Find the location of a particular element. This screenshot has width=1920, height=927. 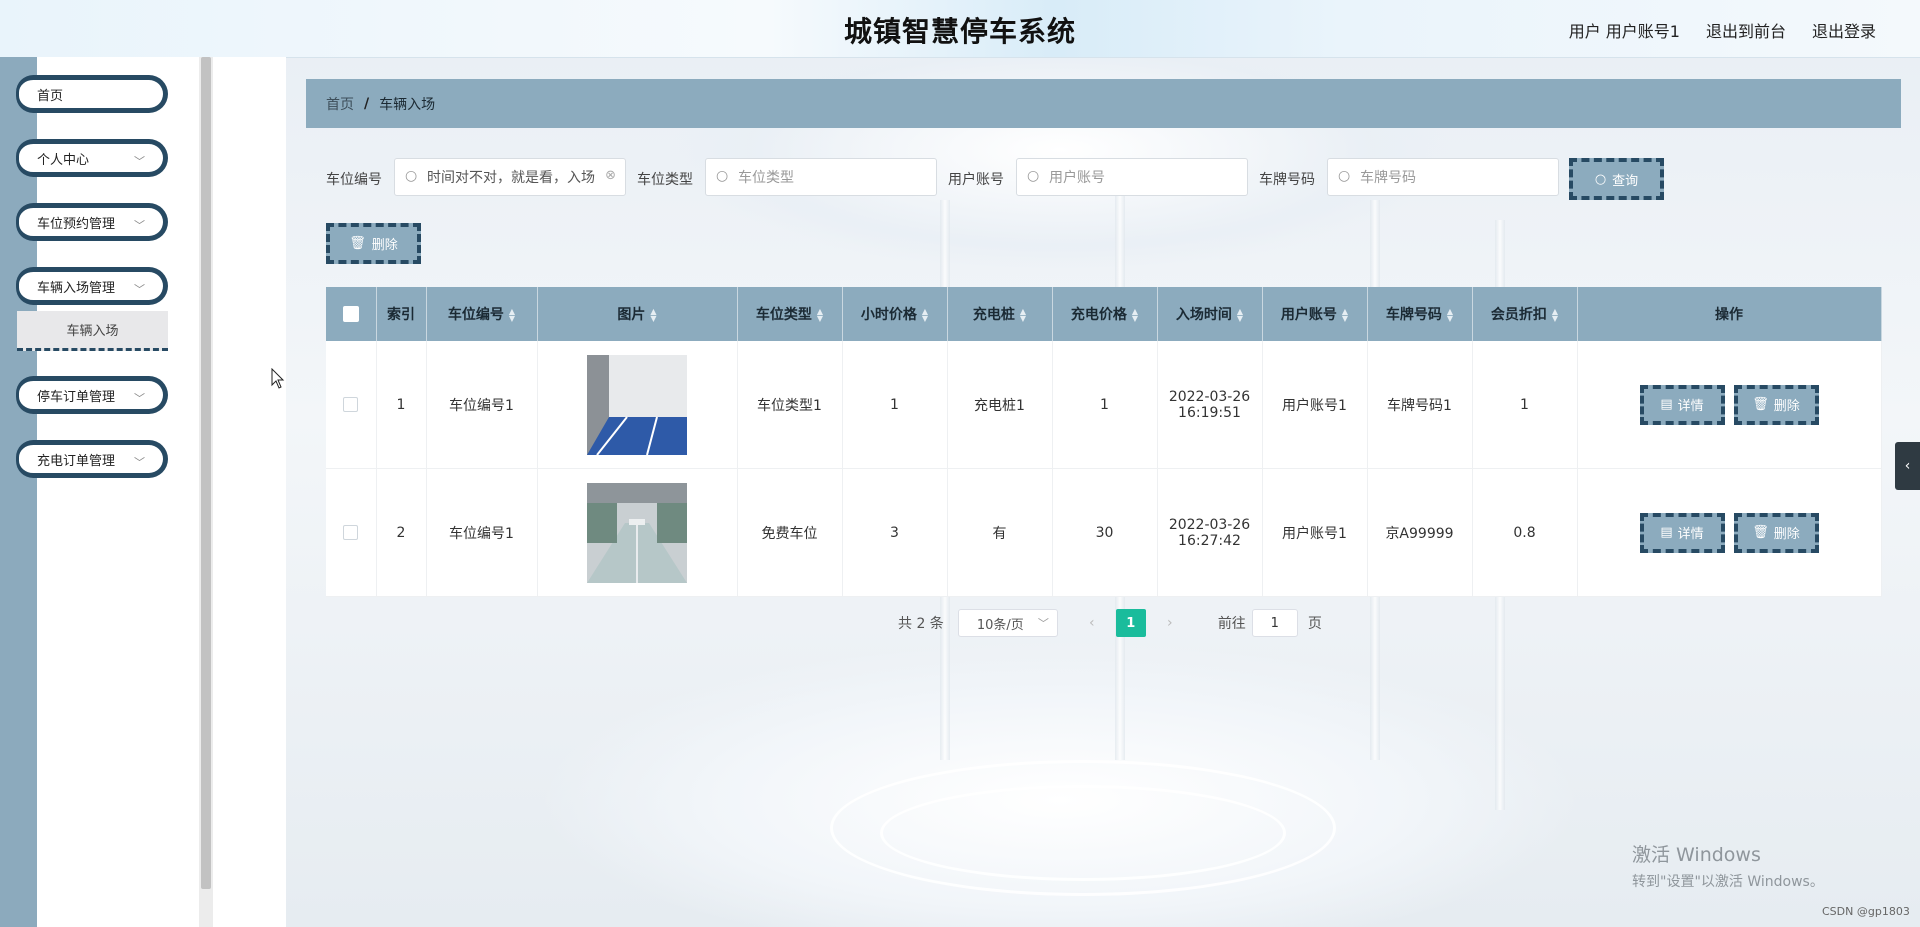

column-header: 小时价格 ▲ ▼ is located at coordinates (895, 314).